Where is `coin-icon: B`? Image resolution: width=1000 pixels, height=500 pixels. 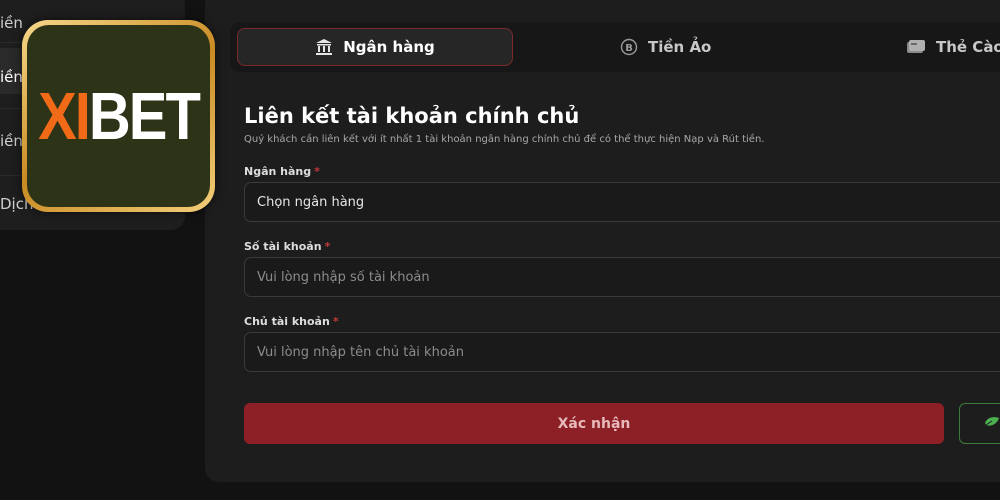
coin-icon: B is located at coordinates (629, 47).